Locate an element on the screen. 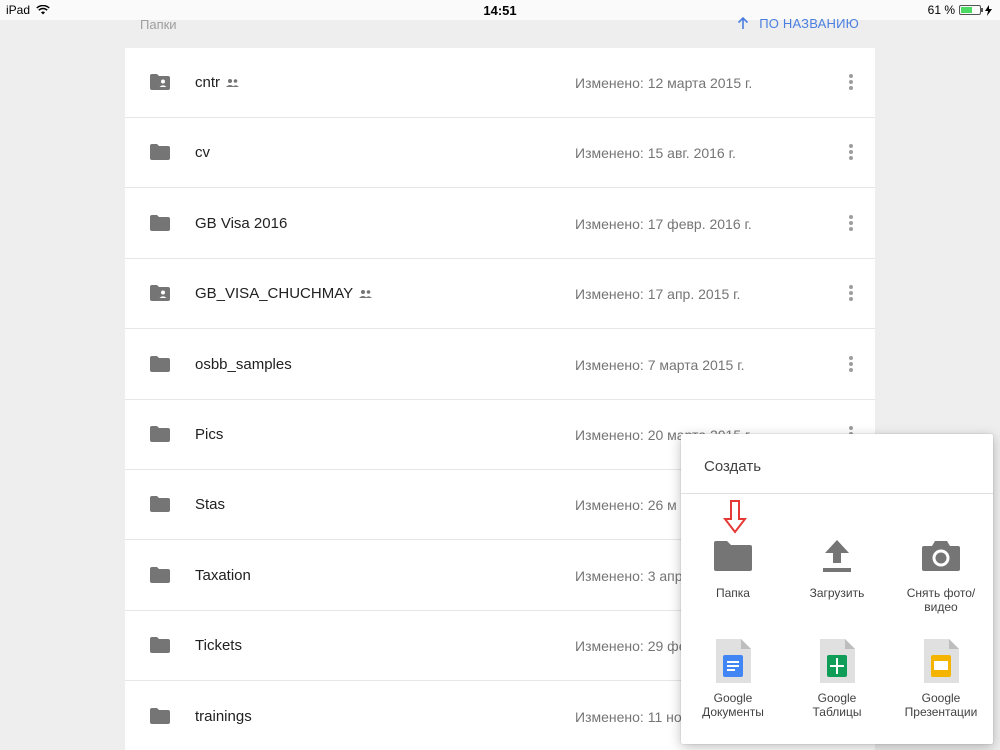 The image size is (1000, 750). upload-button: Загрузить is located at coordinates (837, 567).